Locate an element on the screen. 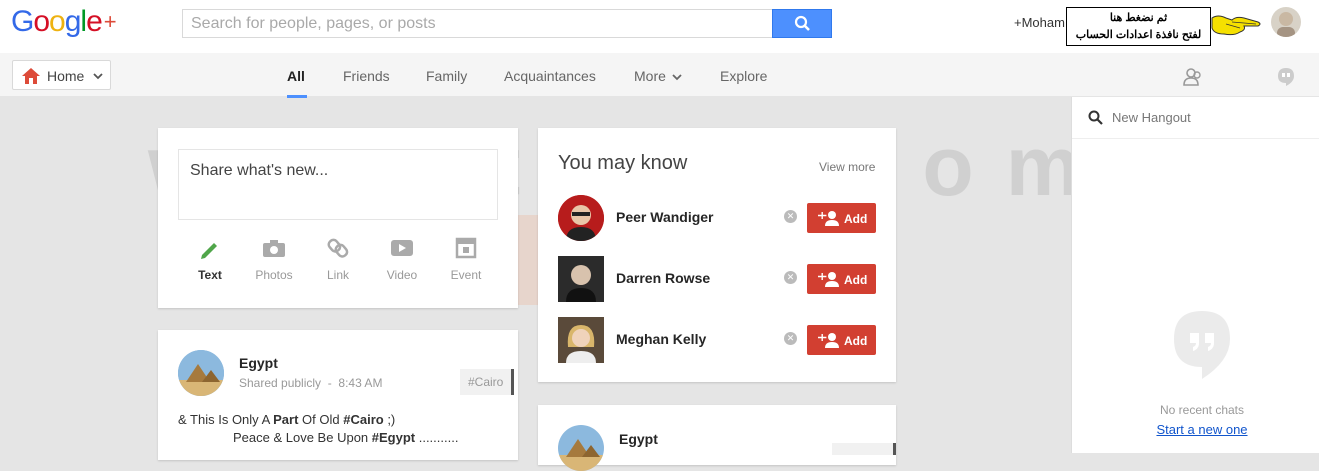 This screenshot has height=471, width=1319. no-recent-chats-text: No recent chats is located at coordinates (1202, 410).